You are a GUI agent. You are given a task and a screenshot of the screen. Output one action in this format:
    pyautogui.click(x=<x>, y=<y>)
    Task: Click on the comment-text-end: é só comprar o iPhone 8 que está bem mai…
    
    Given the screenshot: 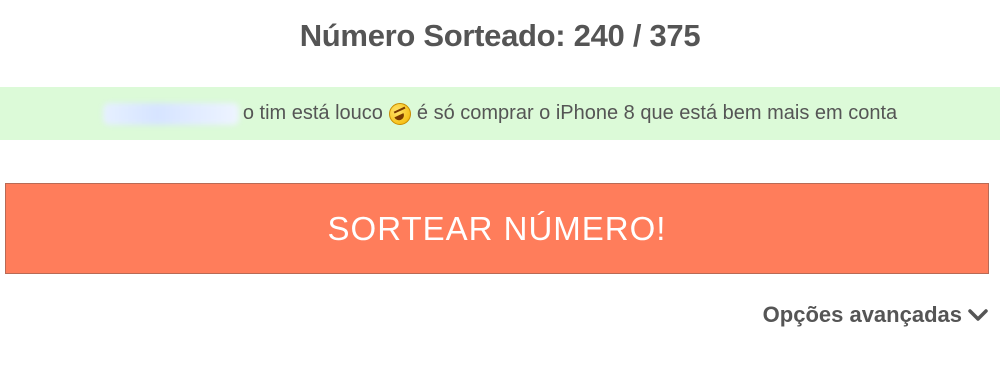 What is the action you would take?
    pyautogui.click(x=657, y=113)
    